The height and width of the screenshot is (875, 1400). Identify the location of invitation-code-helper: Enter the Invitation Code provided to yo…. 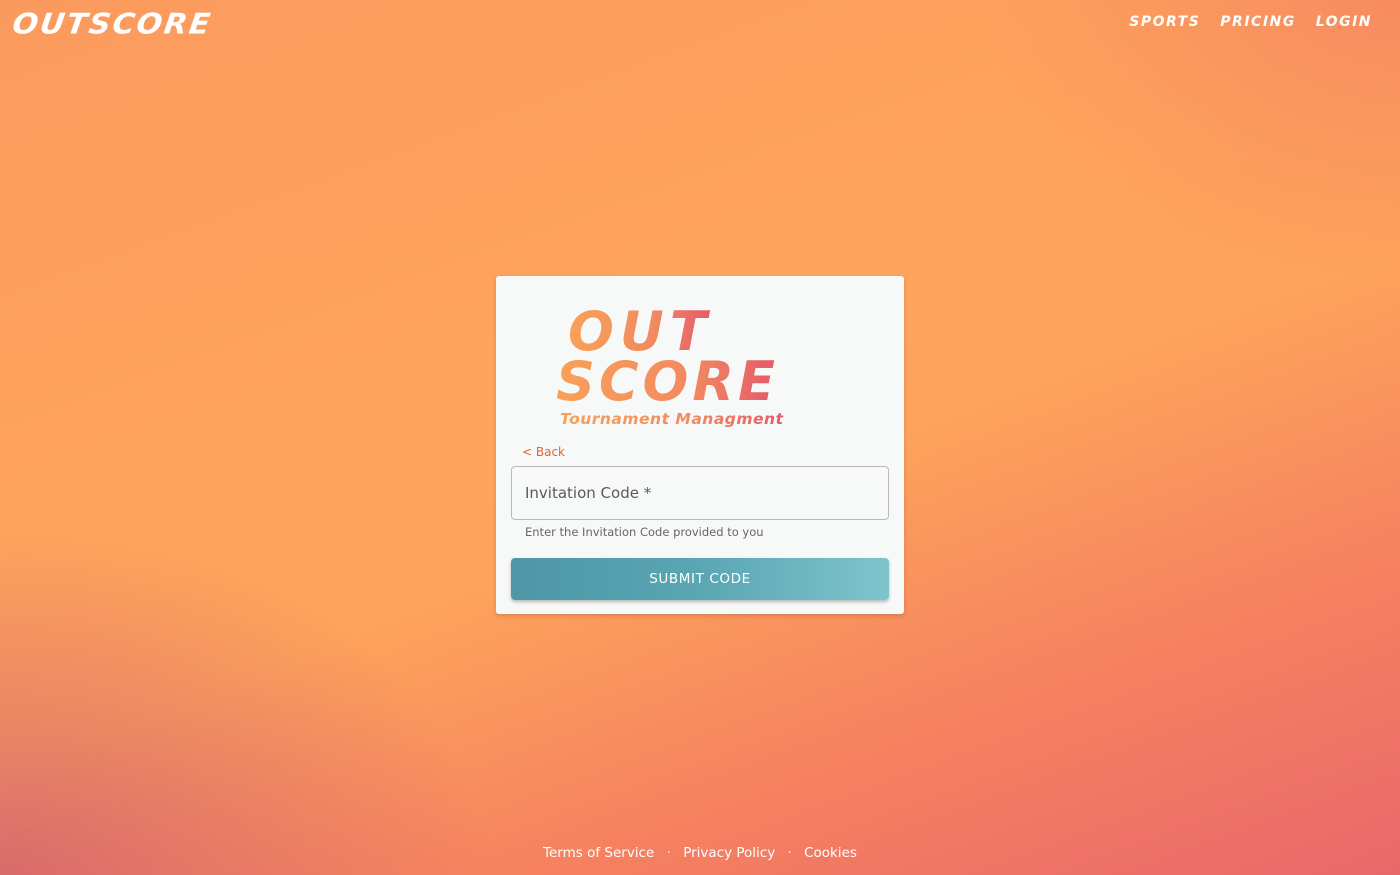
(644, 532).